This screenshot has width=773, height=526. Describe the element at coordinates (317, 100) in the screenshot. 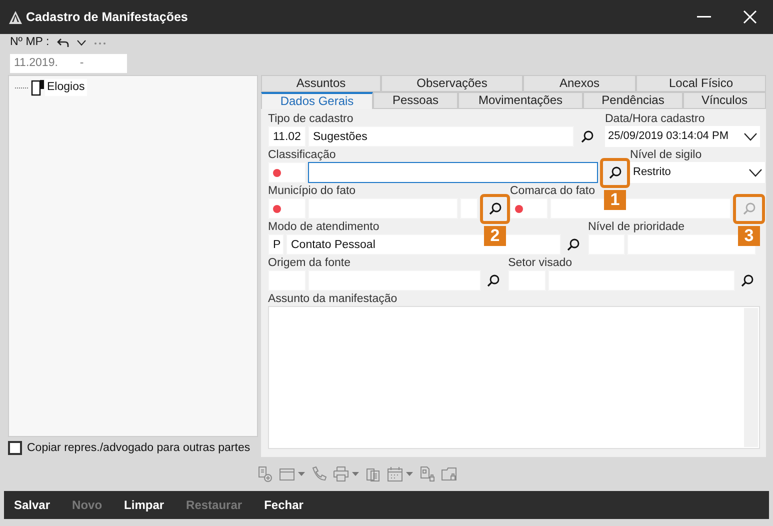

I see `tab: Dados Gerais` at that location.